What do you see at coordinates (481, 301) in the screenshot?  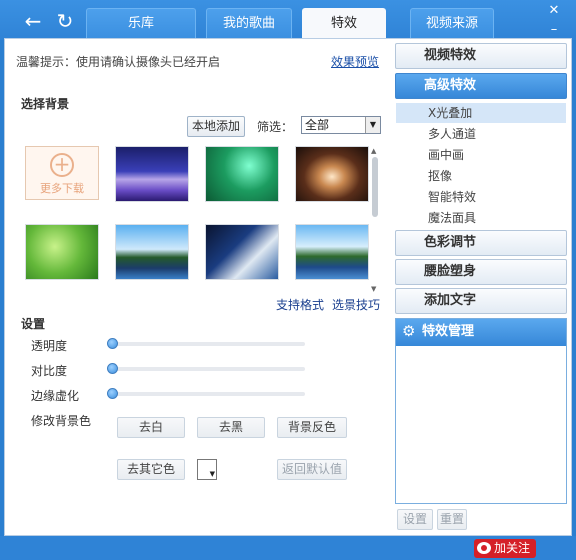 I see `section-add-text: 添加文字` at bounding box center [481, 301].